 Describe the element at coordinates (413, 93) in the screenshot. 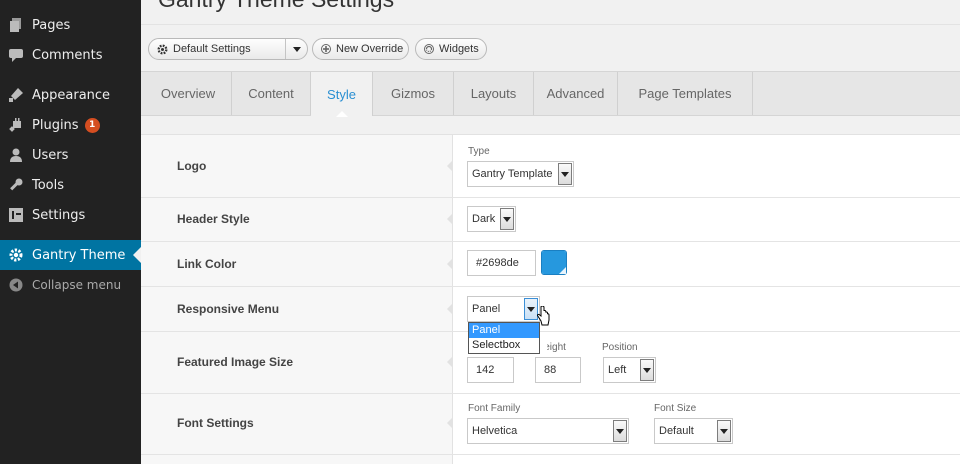

I see `tab-gizmos: Gizmos` at that location.